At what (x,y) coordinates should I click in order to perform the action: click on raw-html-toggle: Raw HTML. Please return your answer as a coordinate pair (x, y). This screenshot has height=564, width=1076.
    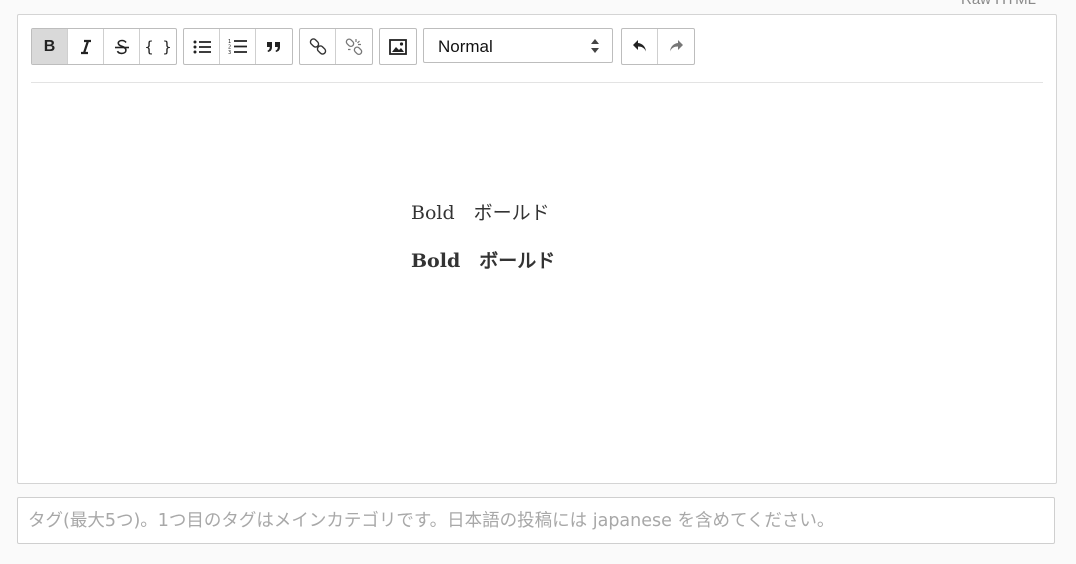
    Looking at the image, I should click on (998, 4).